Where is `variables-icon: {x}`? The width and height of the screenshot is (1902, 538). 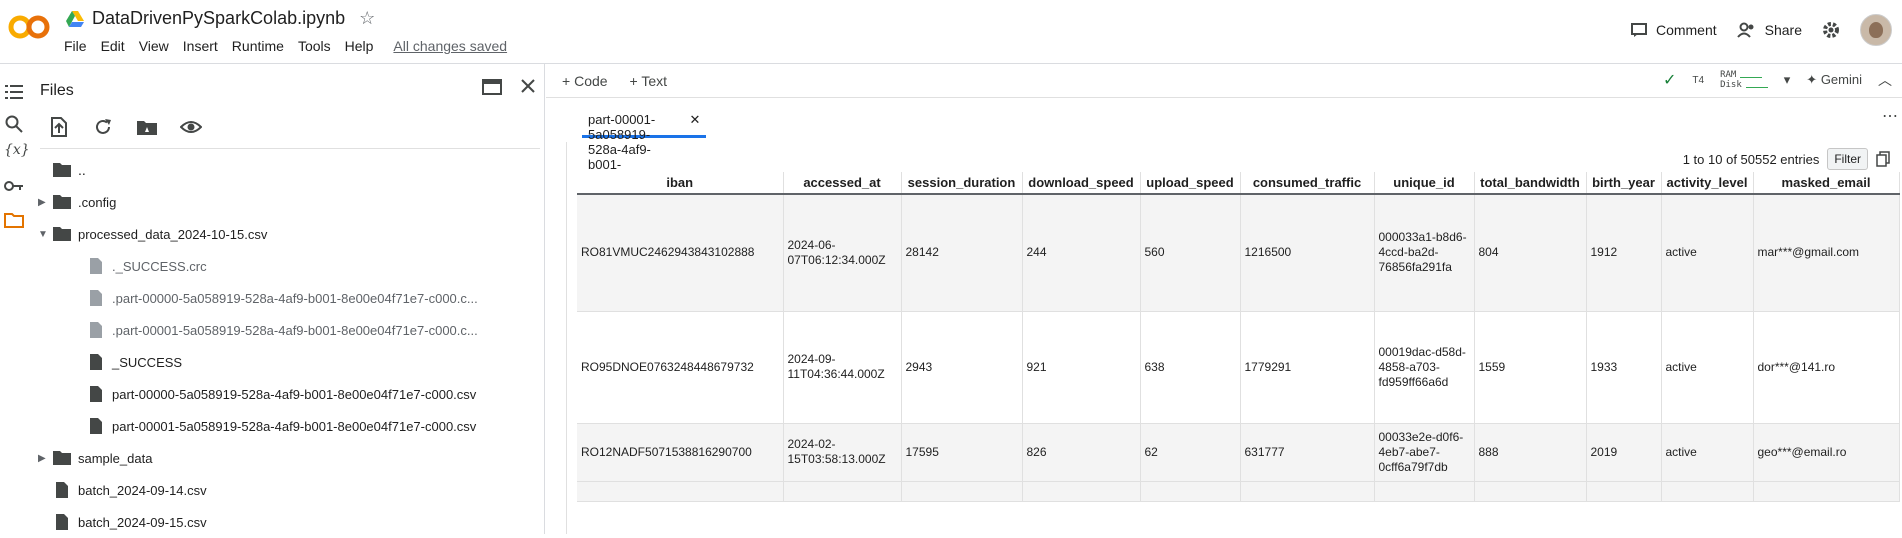 variables-icon: {x} is located at coordinates (17, 152).